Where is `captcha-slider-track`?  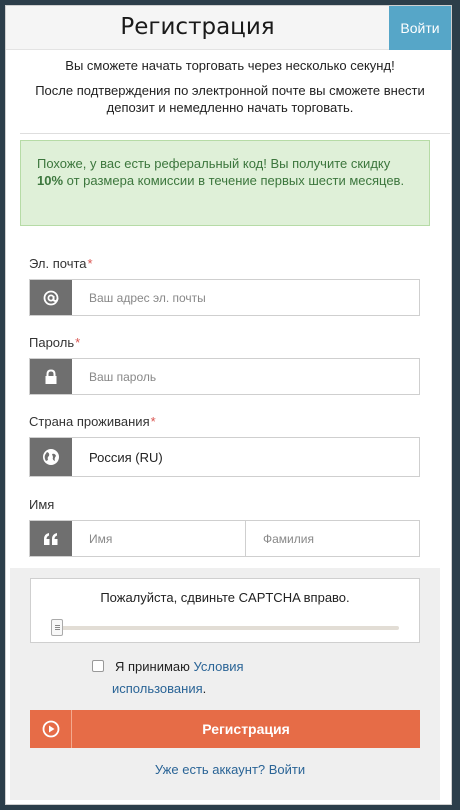
captcha-slider-track is located at coordinates (225, 628).